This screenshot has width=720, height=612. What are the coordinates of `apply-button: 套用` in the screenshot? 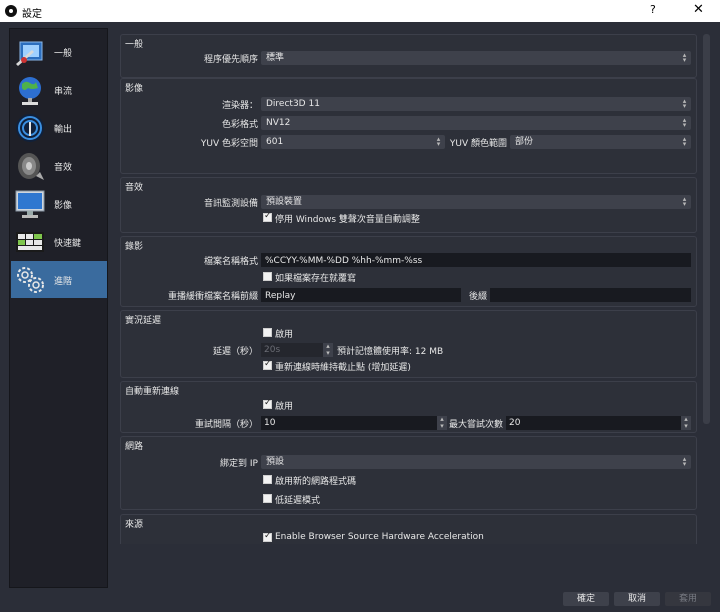 It's located at (688, 599).